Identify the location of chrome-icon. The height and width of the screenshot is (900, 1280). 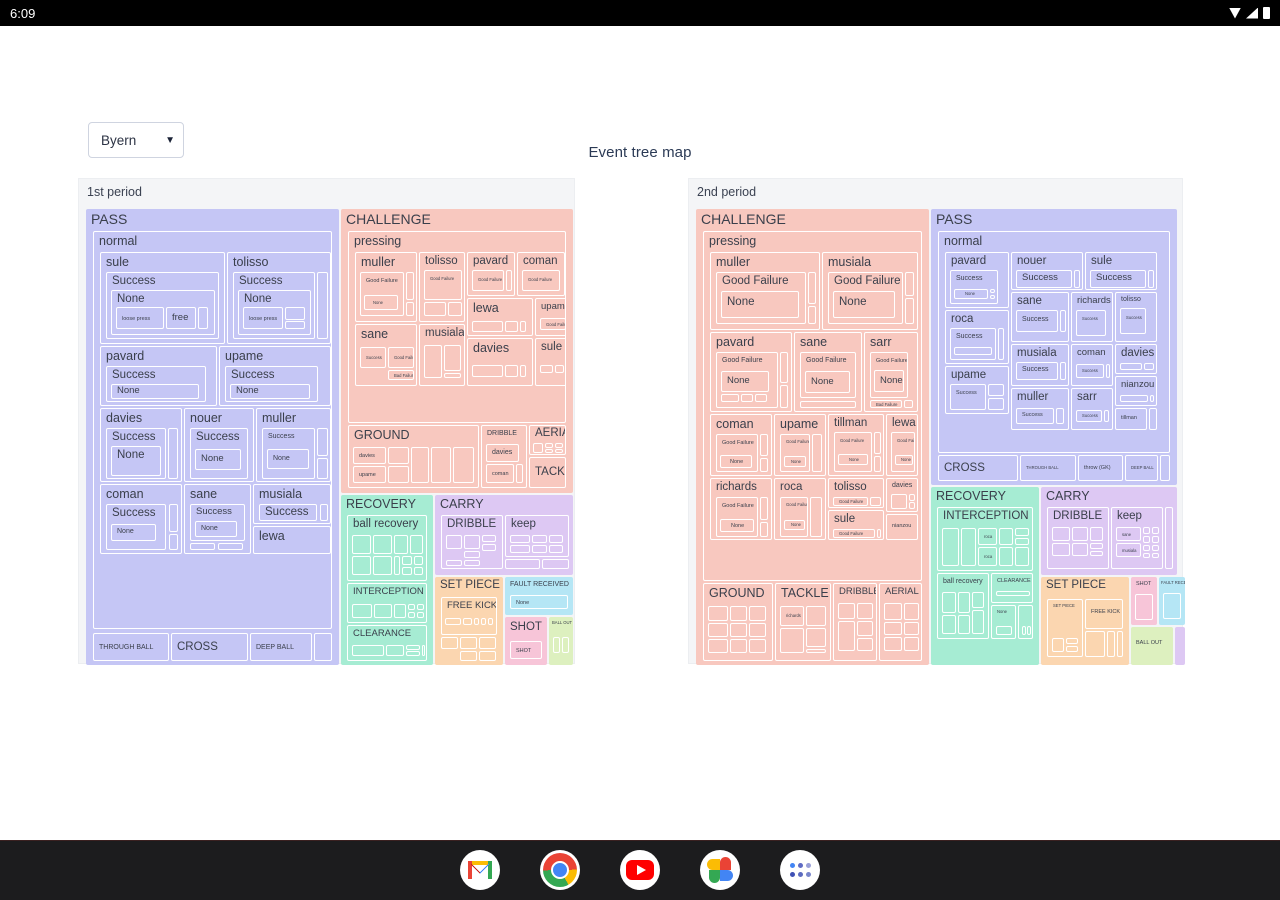
(560, 870).